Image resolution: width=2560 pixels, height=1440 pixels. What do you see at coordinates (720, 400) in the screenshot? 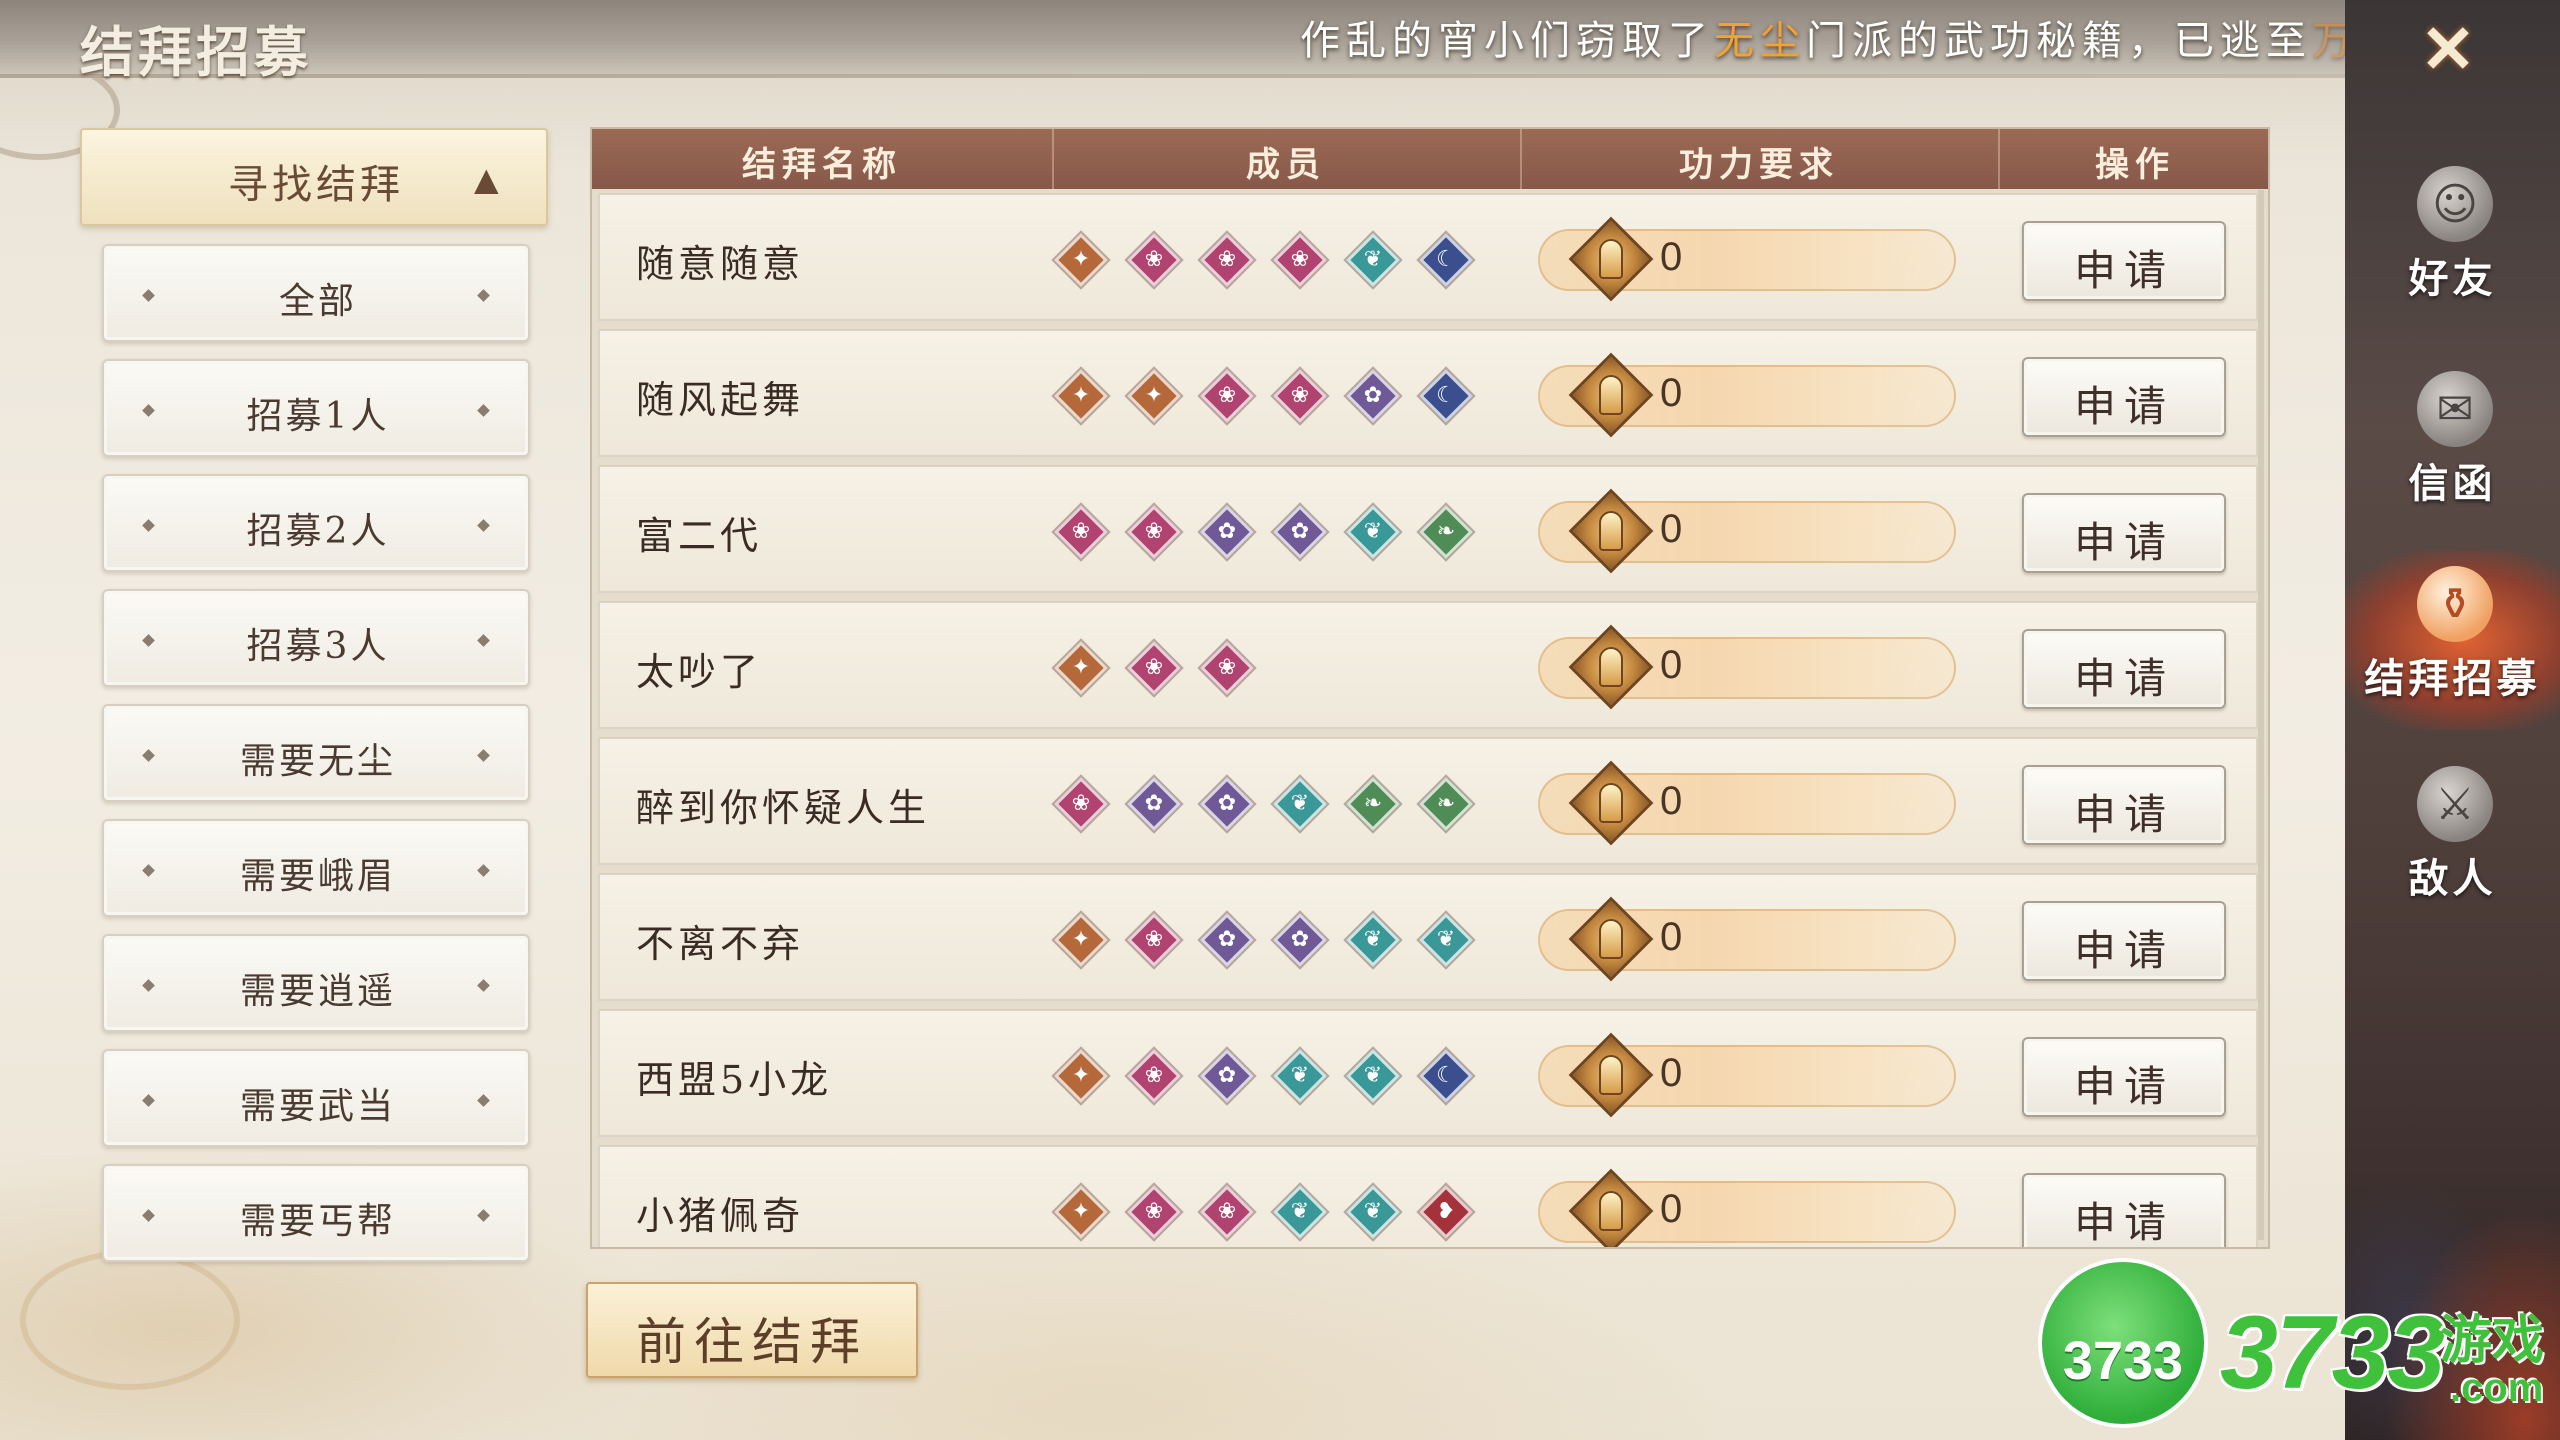
I see `sworn-name: 随风起舞` at bounding box center [720, 400].